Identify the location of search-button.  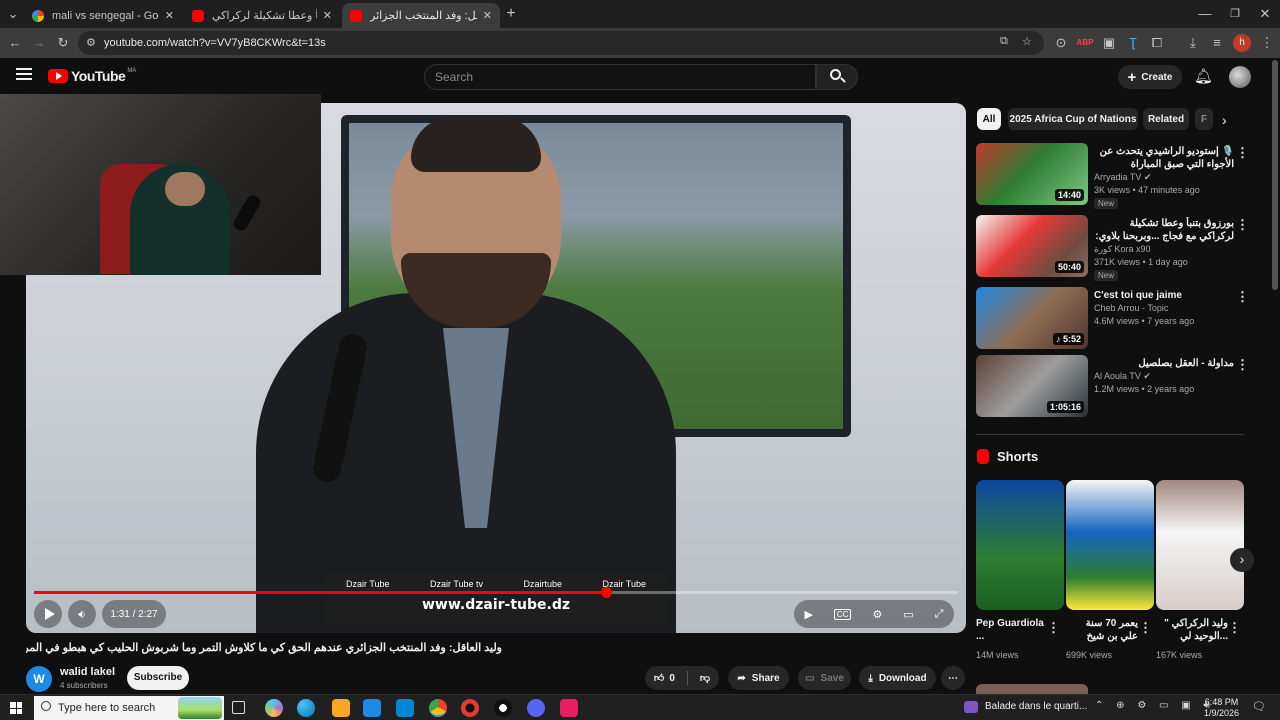
(837, 77).